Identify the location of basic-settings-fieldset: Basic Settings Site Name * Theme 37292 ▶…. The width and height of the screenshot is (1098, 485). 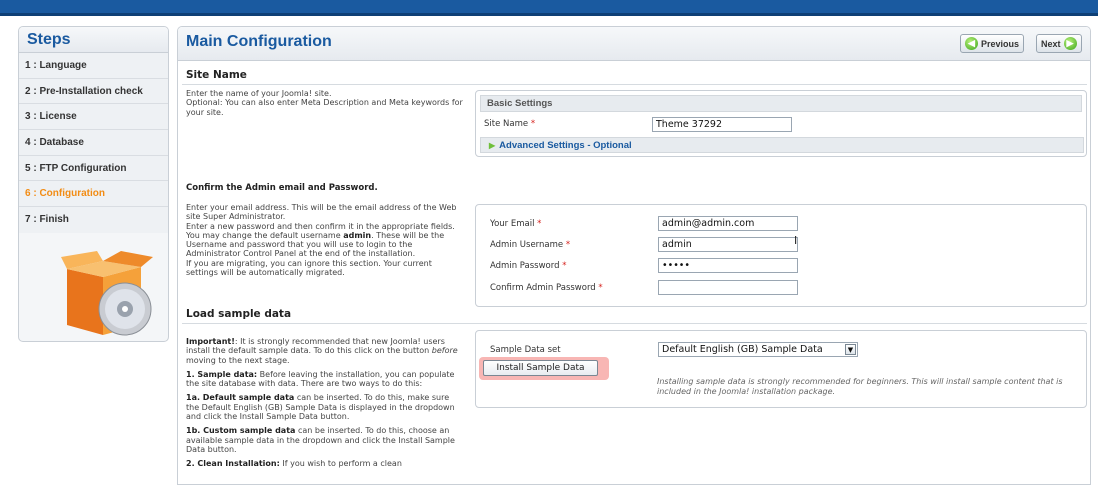
(781, 123).